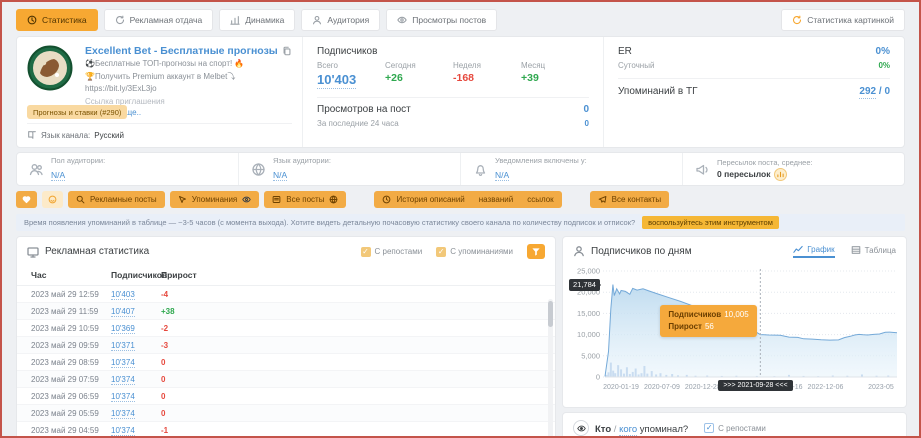 This screenshot has width=921, height=438. Describe the element at coordinates (341, 20) in the screenshot. I see `tab-audience: Аудитория` at that location.